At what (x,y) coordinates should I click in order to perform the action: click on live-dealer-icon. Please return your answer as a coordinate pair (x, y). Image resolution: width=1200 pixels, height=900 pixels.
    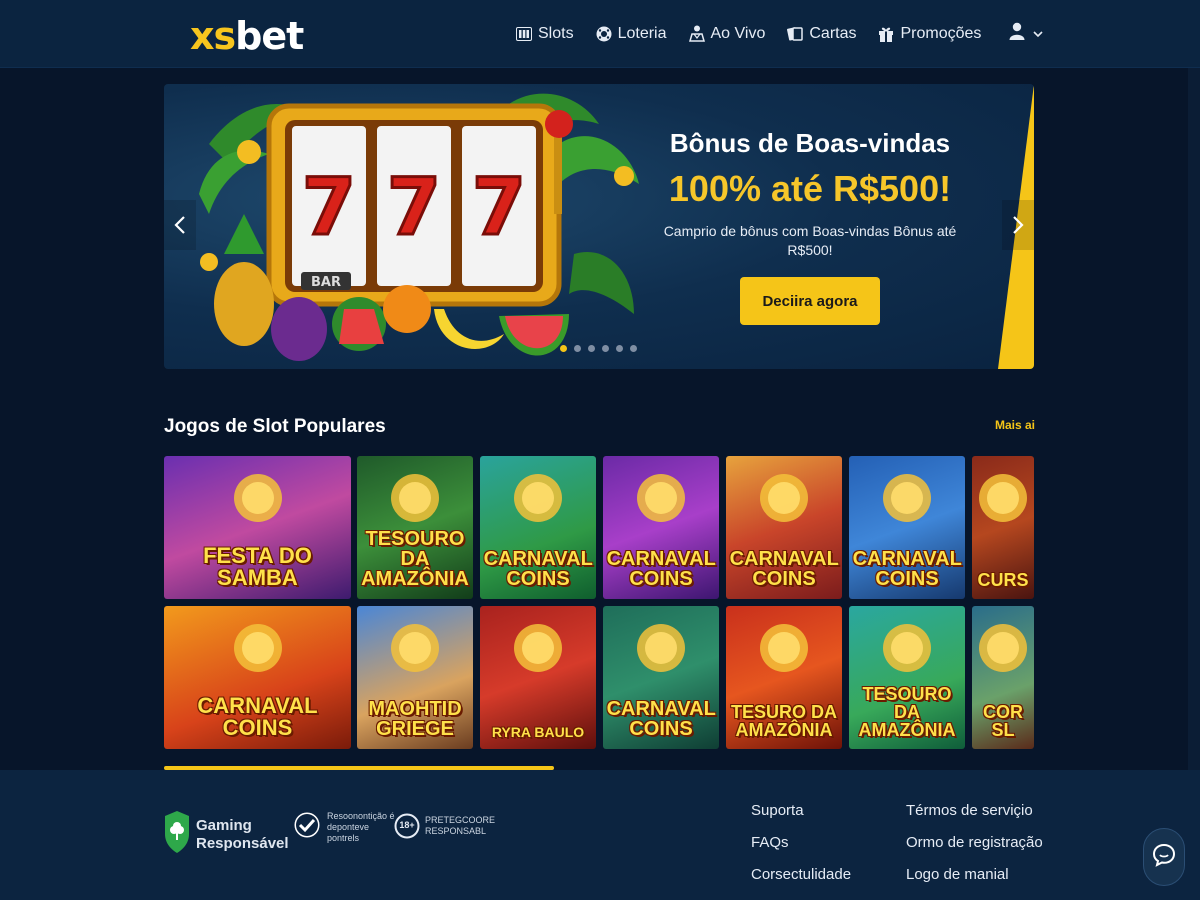
    Looking at the image, I should click on (696, 33).